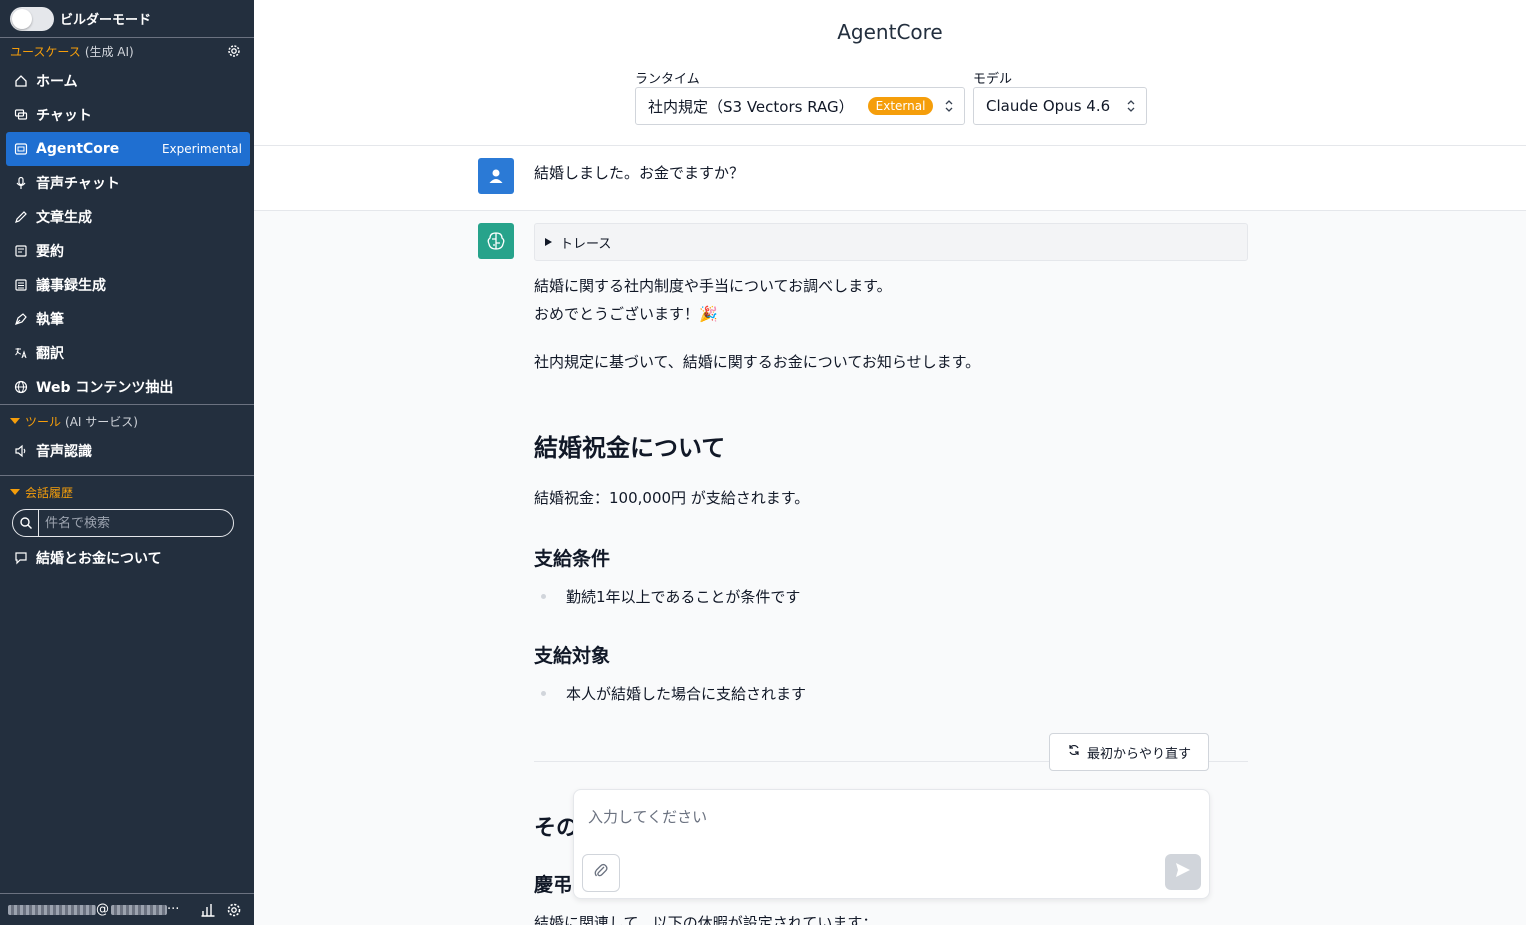 This screenshot has width=1526, height=925. I want to click on sidebar-item-label: 文章生成, so click(64, 218).